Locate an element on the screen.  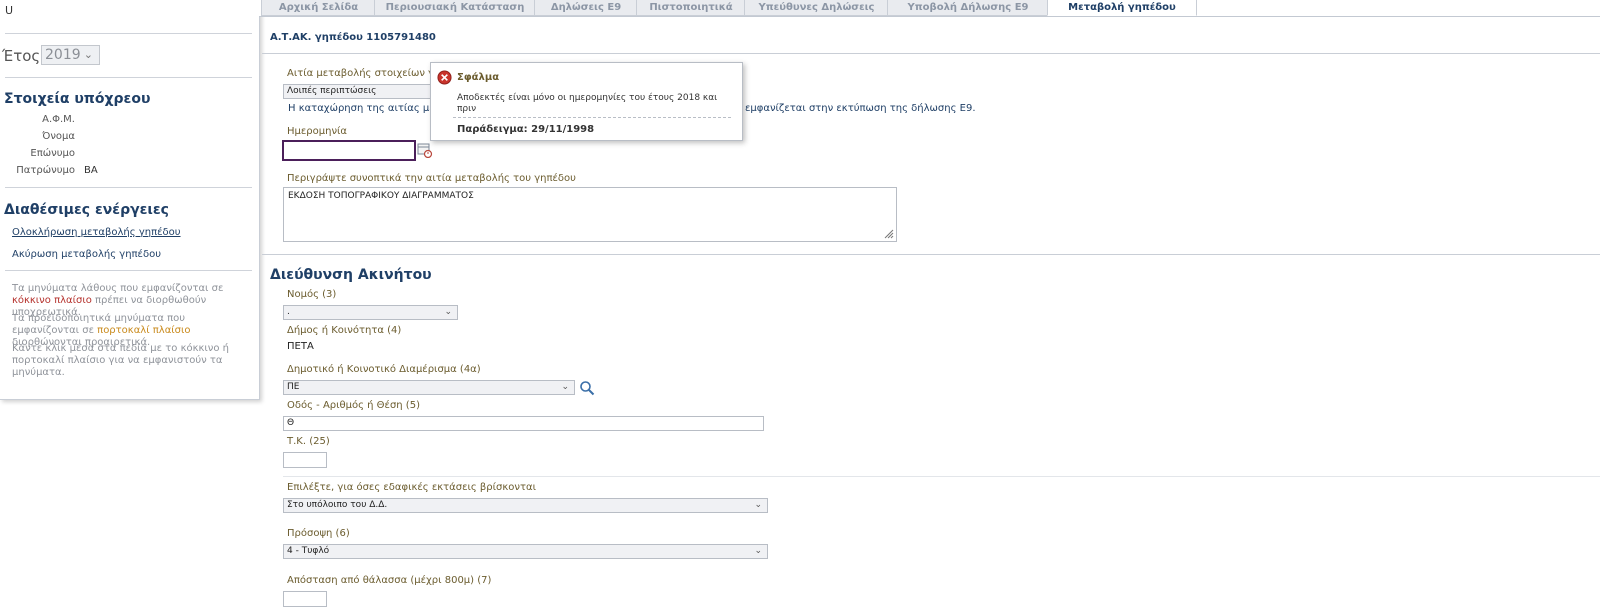
description-value: ΕΚΔΟΣΗ ΤΟΠΟΓΡΑΦΙΚΟΥ ΔΙΑΓΡΑΜΜΑΤΟΣ is located at coordinates (381, 196).